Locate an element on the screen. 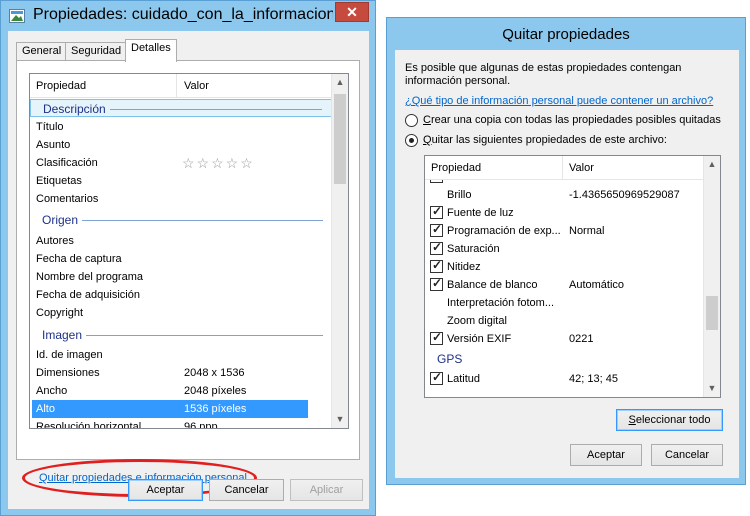 The image size is (750, 516). group-descripcion: Descripción is located at coordinates (181, 108).